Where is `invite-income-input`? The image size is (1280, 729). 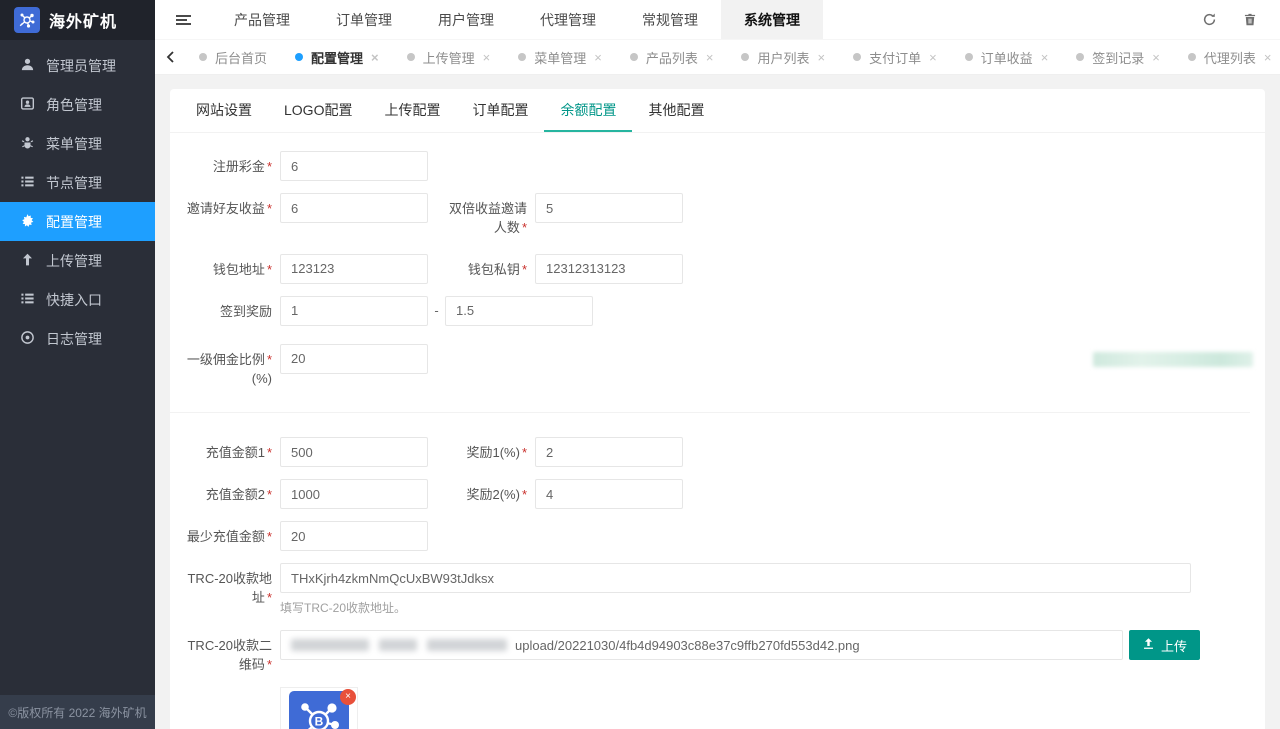 invite-income-input is located at coordinates (354, 208).